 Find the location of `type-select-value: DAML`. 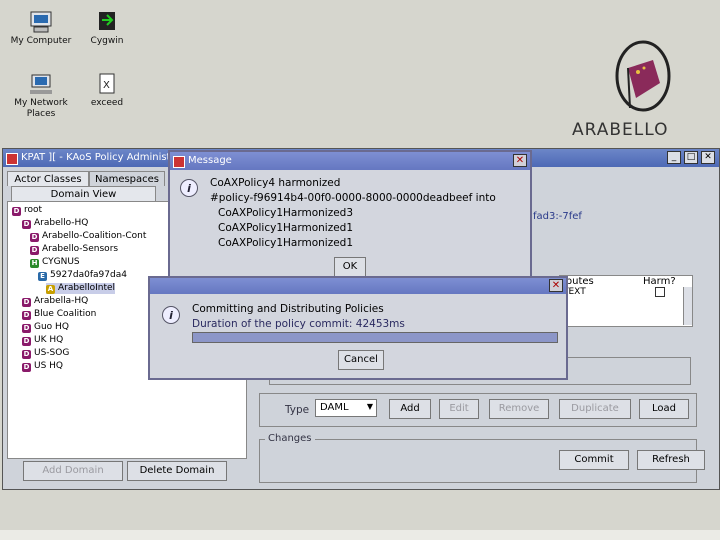

type-select-value: DAML is located at coordinates (334, 407).